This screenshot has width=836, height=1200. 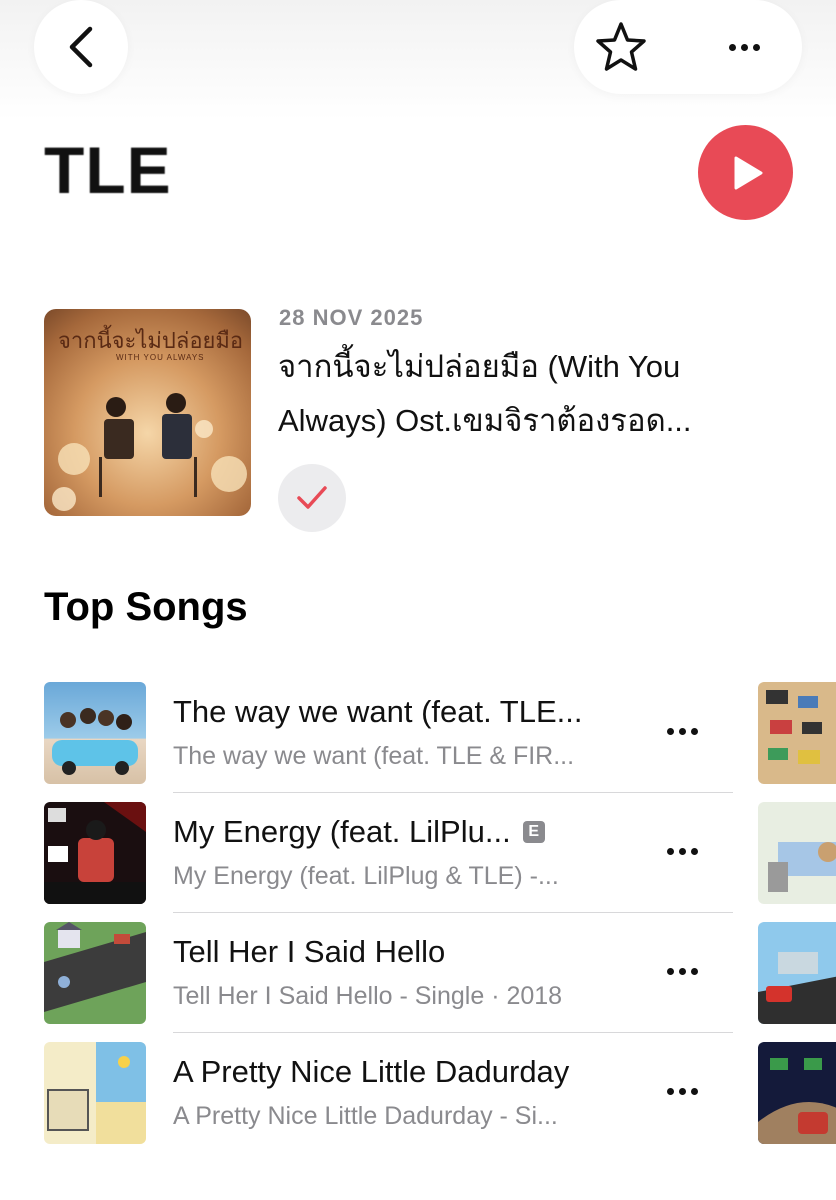 What do you see at coordinates (371, 1071) in the screenshot?
I see `song-title: A Pretty Nice Little Dadurday` at bounding box center [371, 1071].